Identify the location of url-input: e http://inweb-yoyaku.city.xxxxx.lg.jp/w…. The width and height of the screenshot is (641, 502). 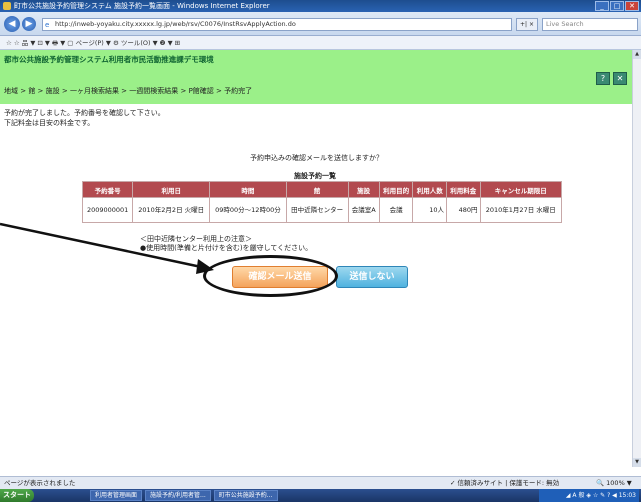
(277, 24).